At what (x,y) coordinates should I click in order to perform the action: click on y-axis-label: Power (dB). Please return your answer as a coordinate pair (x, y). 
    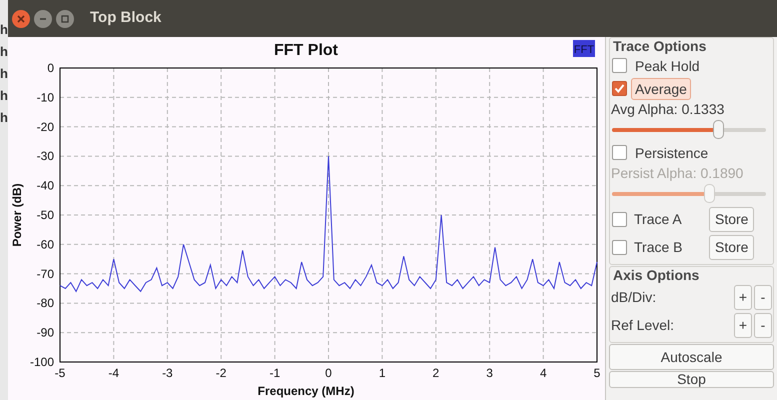
    Looking at the image, I should click on (17, 215).